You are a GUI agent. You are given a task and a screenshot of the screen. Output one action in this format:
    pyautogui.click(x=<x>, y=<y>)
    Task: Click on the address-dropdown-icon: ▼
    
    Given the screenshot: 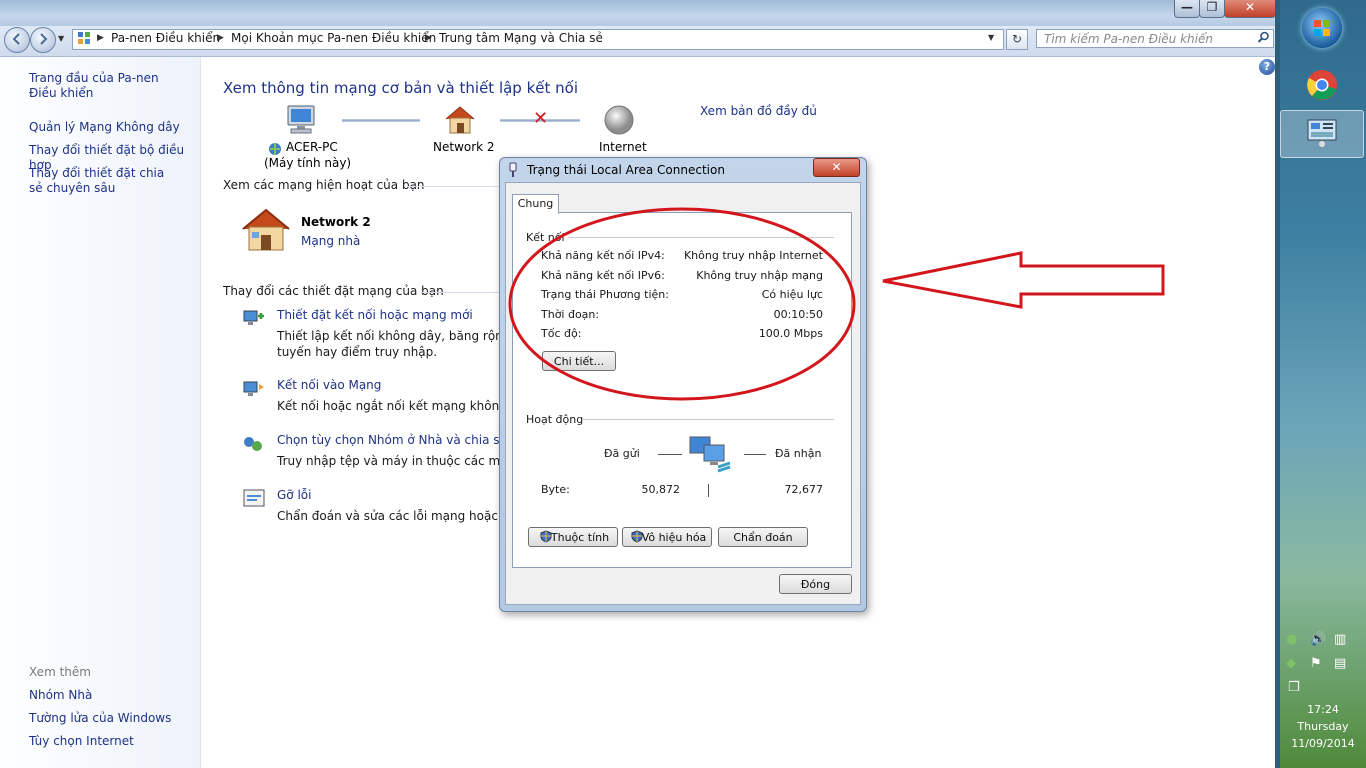 What is the action you would take?
    pyautogui.click(x=991, y=37)
    